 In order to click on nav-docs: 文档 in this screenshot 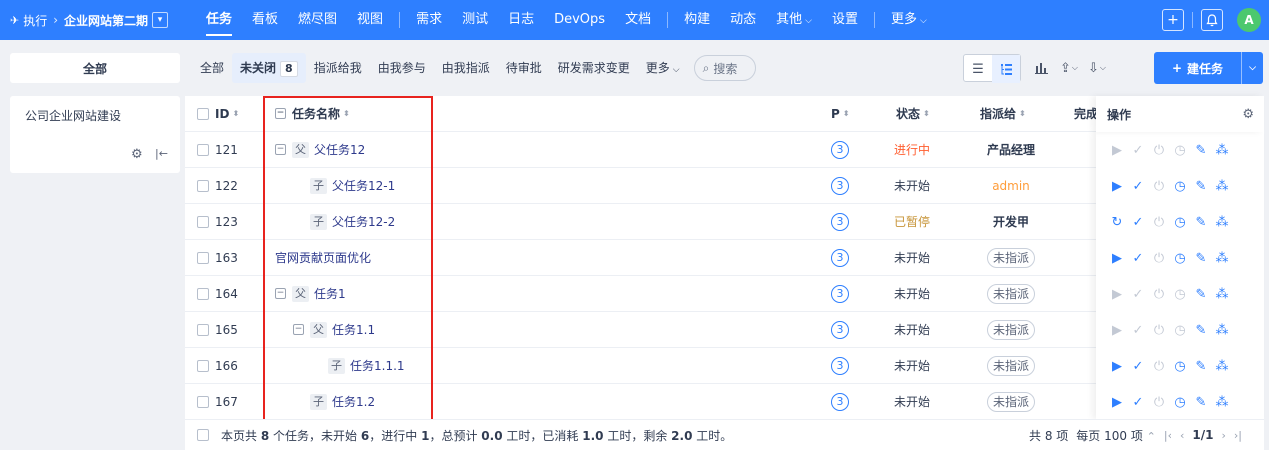, I will do `click(638, 20)`.